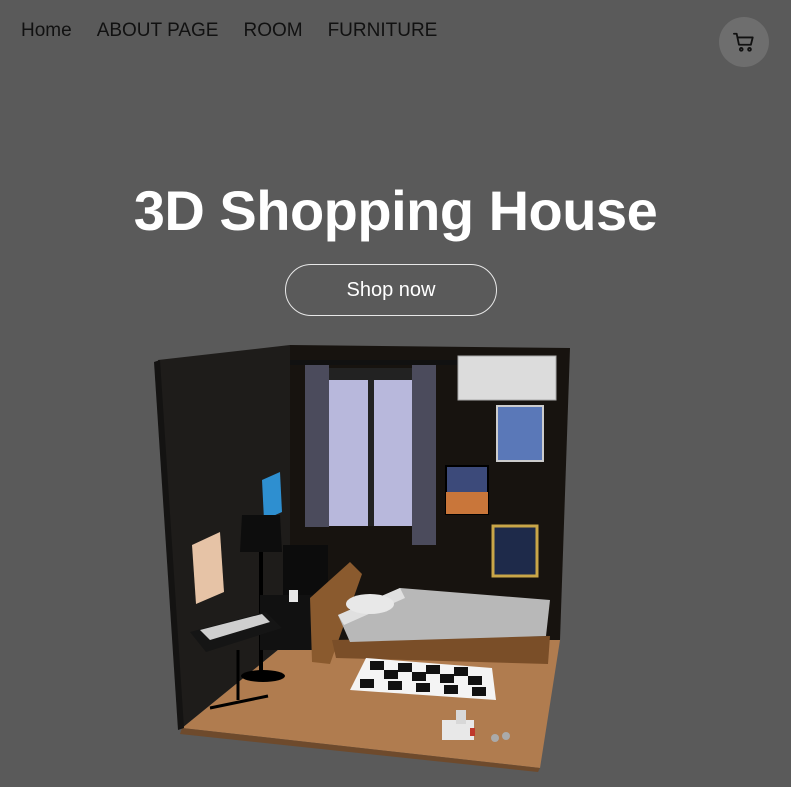  What do you see at coordinates (158, 31) in the screenshot?
I see `nav-about-page: ABOUT PAGE` at bounding box center [158, 31].